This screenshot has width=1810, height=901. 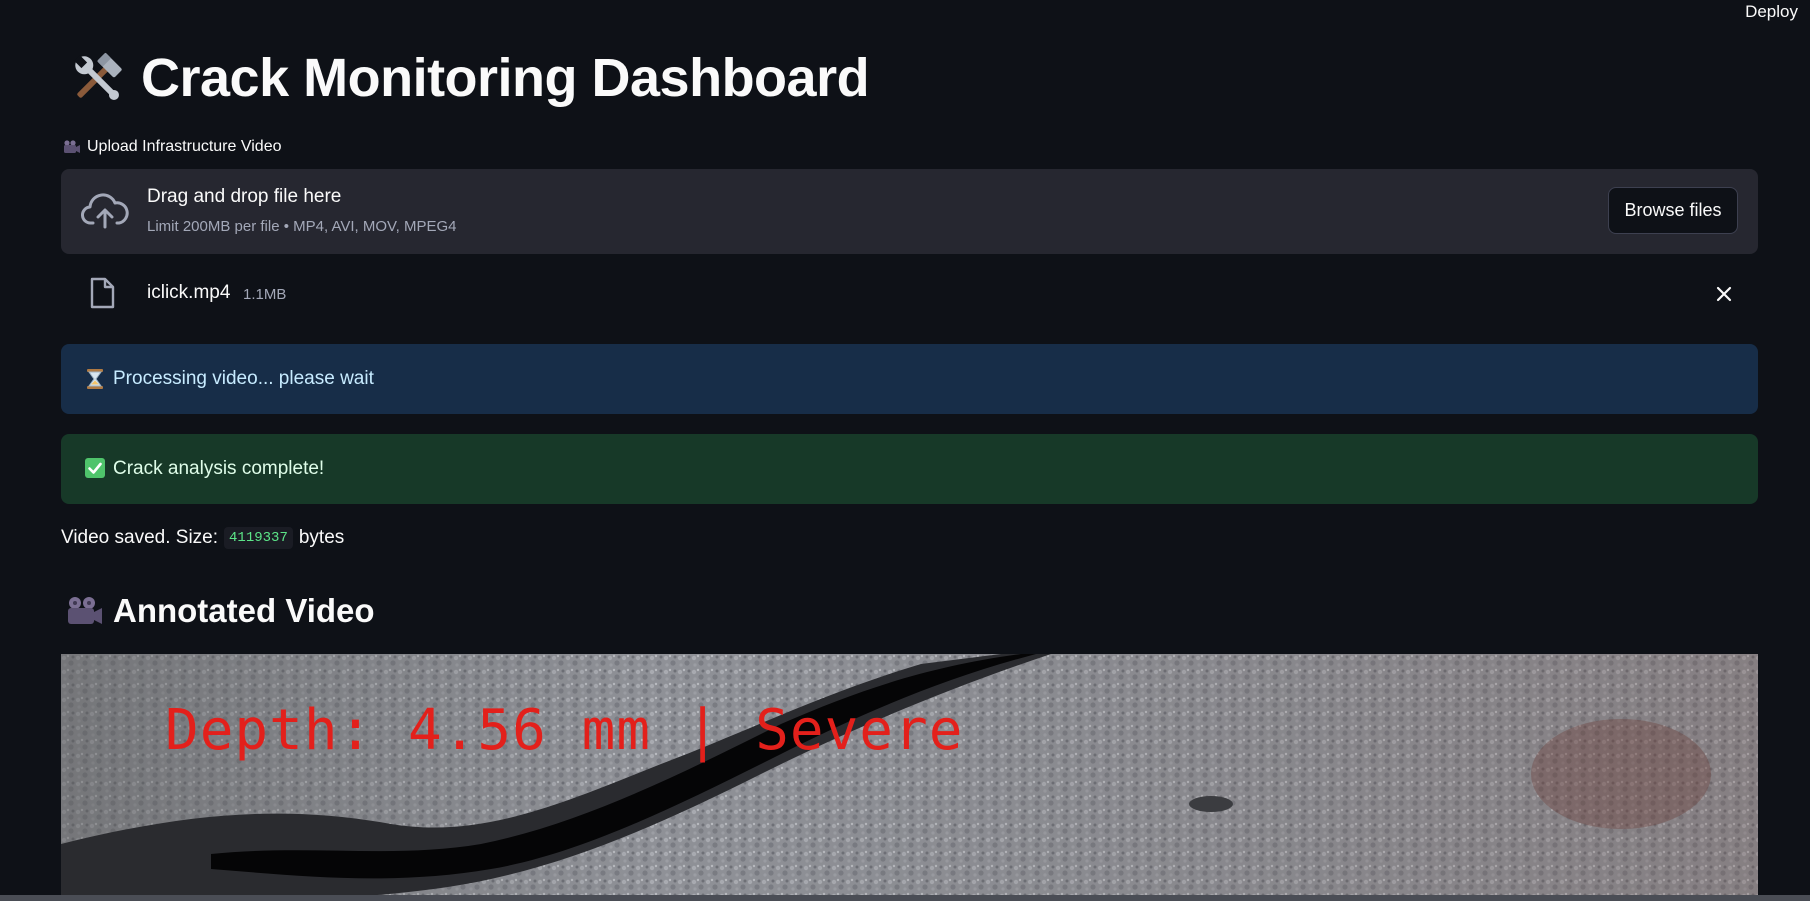 I want to click on app-header: Deploy, so click(x=905, y=12).